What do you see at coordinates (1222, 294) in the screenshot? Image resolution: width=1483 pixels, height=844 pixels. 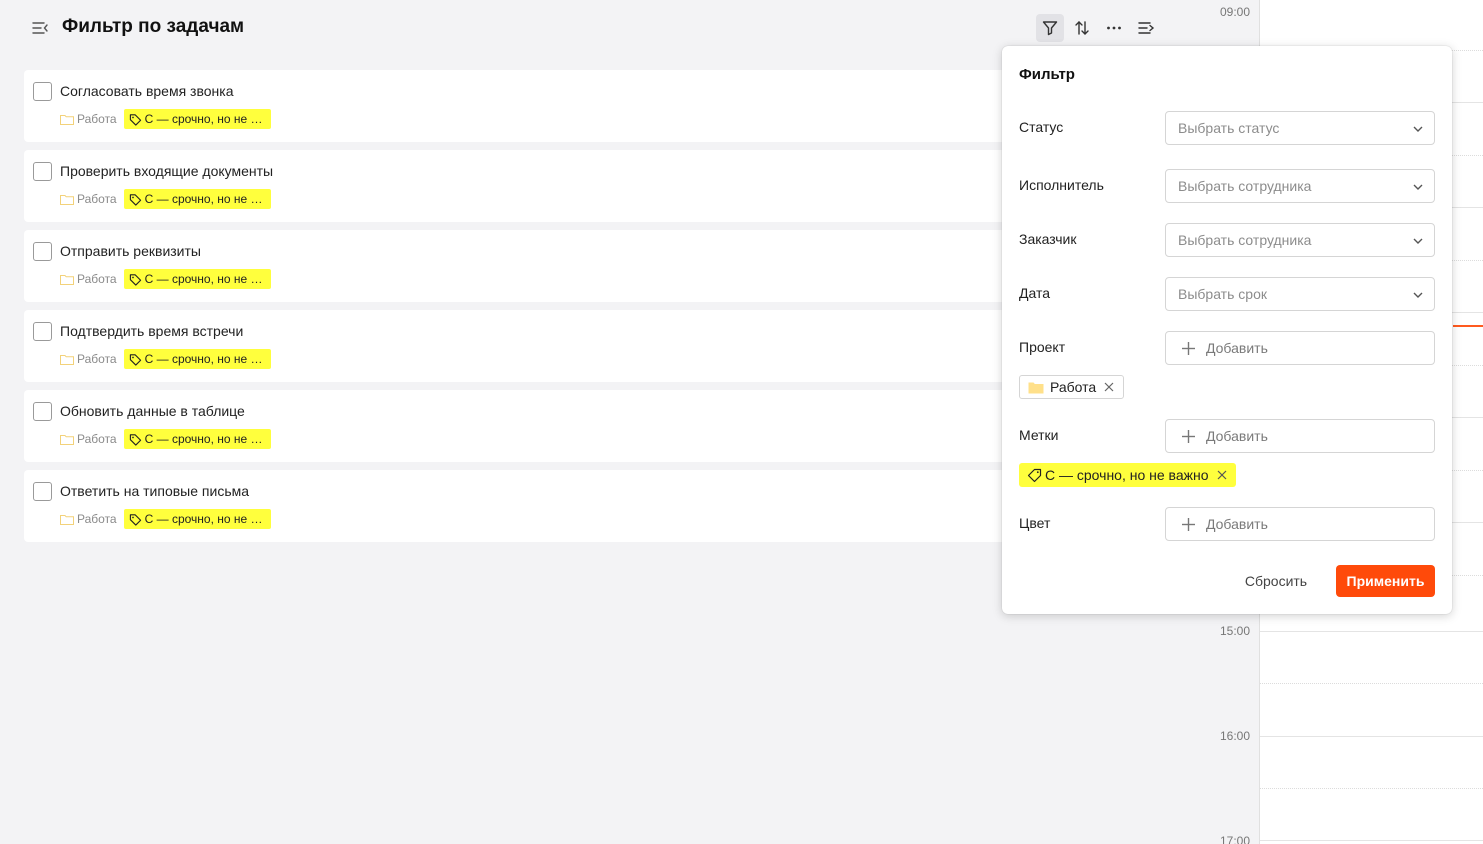 I see `date-select-placeholder: Выбрать срок` at bounding box center [1222, 294].